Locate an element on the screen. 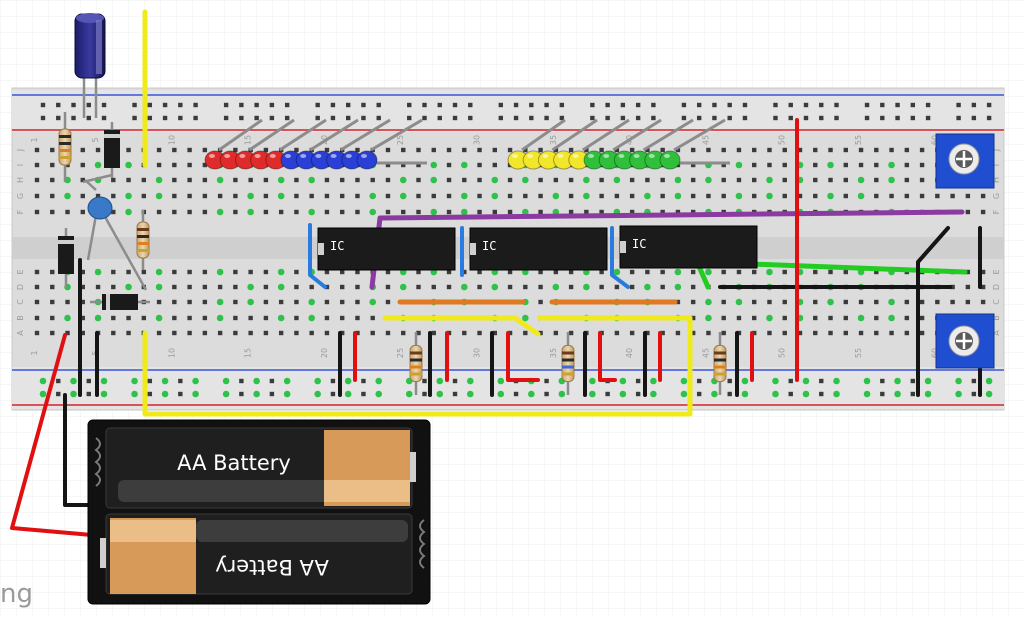 Image resolution: width=1024 pixels, height=617 pixels. column-number-top: 15 is located at coordinates (248, 140).